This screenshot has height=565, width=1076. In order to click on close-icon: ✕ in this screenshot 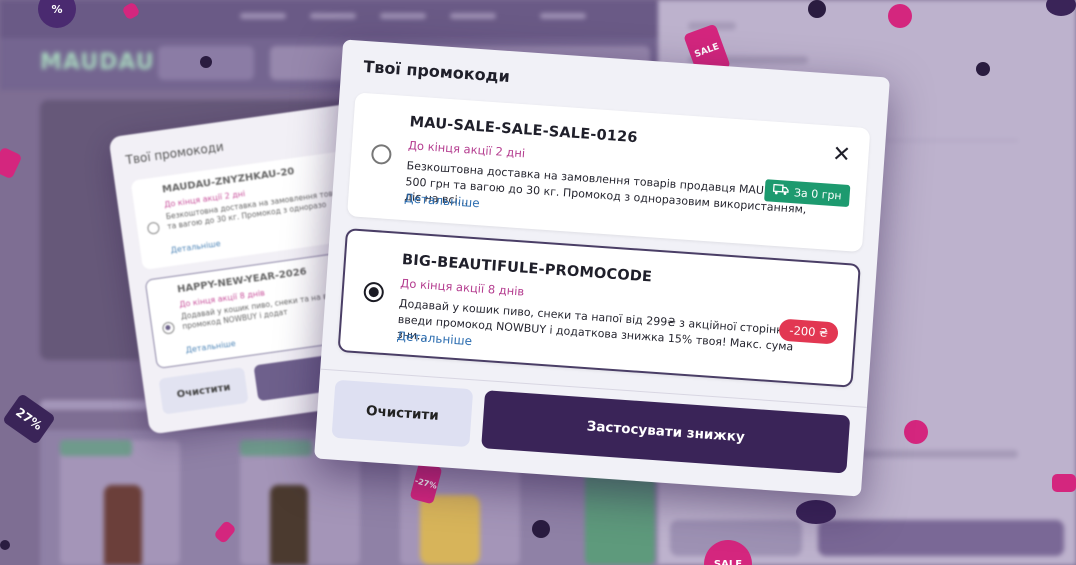, I will do `click(841, 155)`.